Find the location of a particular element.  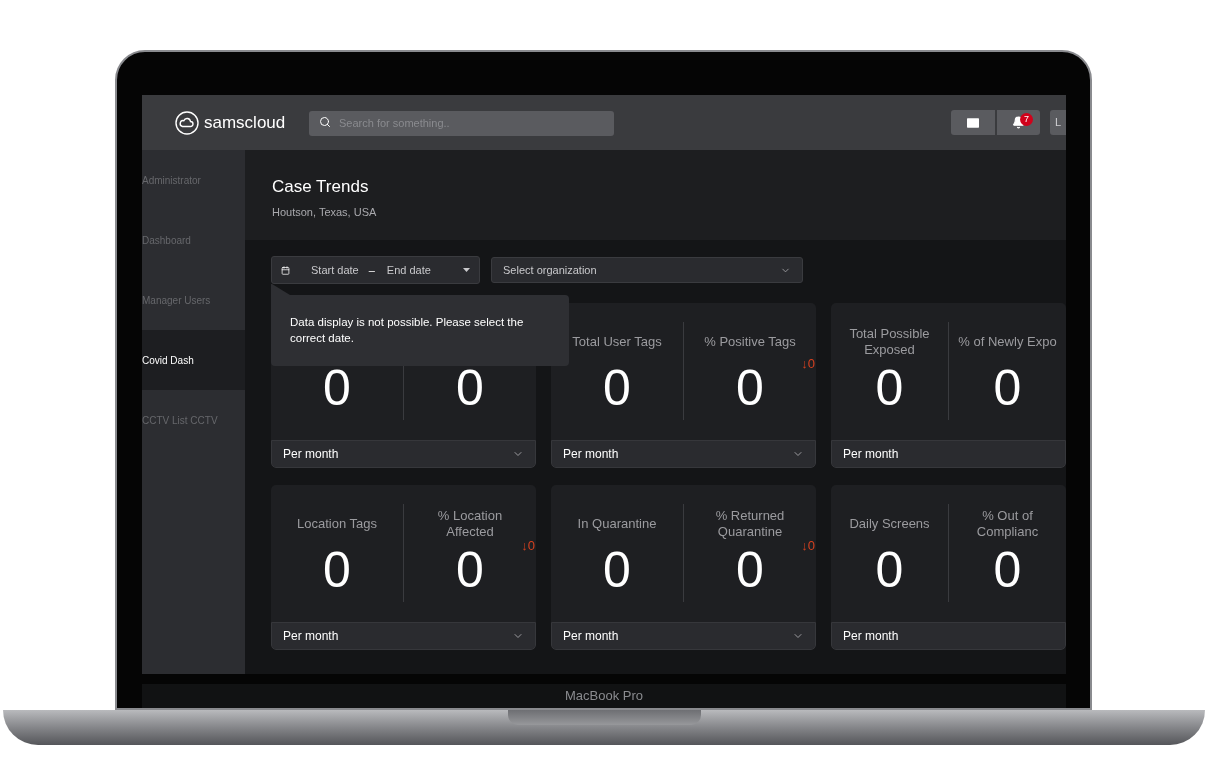

metric-label: Daily Screens is located at coordinates (889, 524).